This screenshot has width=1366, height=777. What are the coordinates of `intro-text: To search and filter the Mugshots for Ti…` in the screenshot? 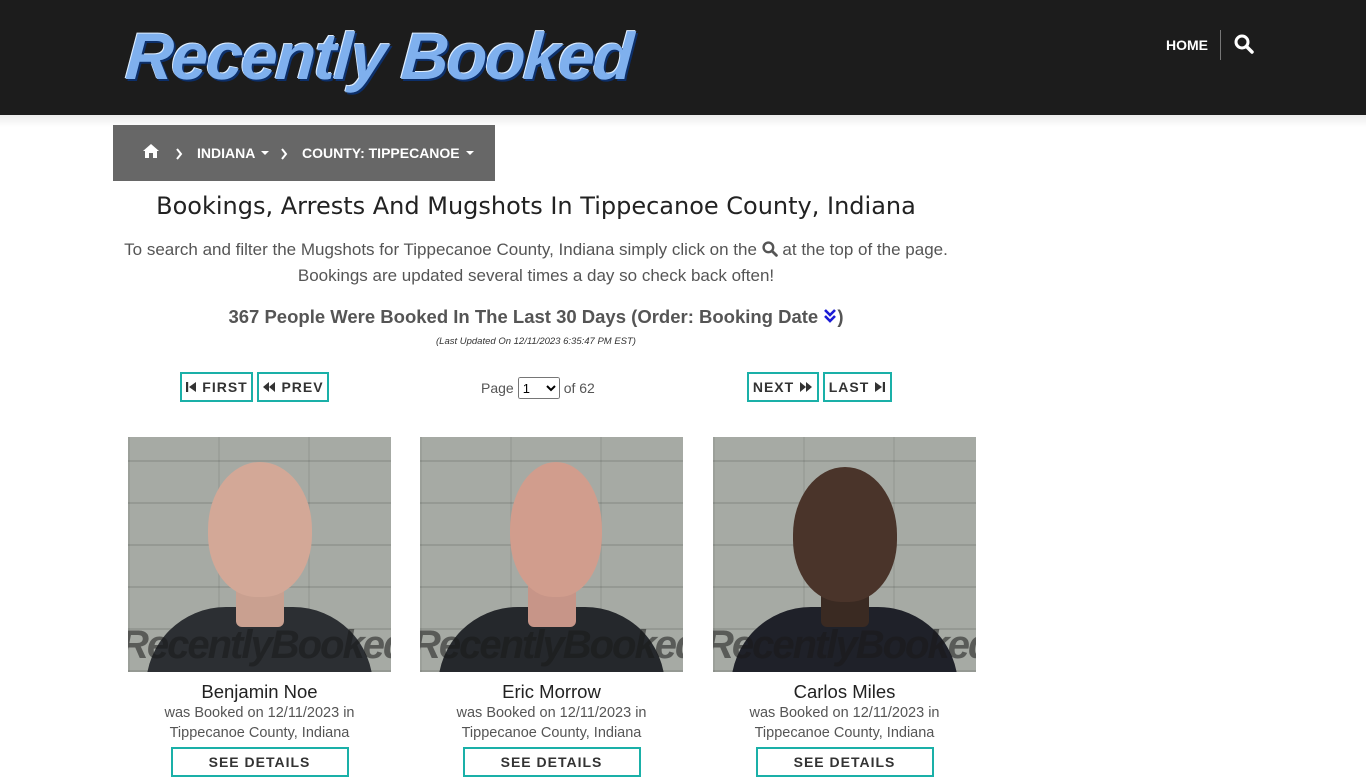 It's located at (536, 262).